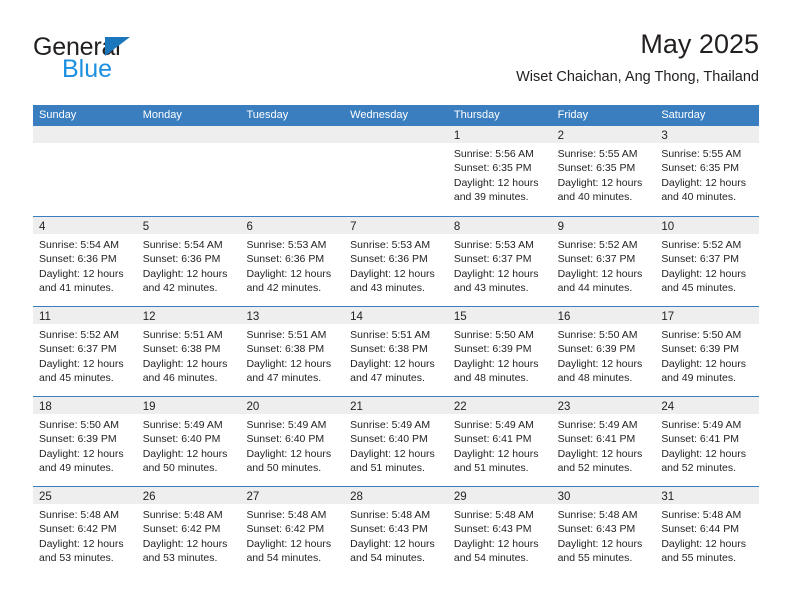  I want to click on sunrise-text: Sunrise: 5:48 AM, so click(701, 515).